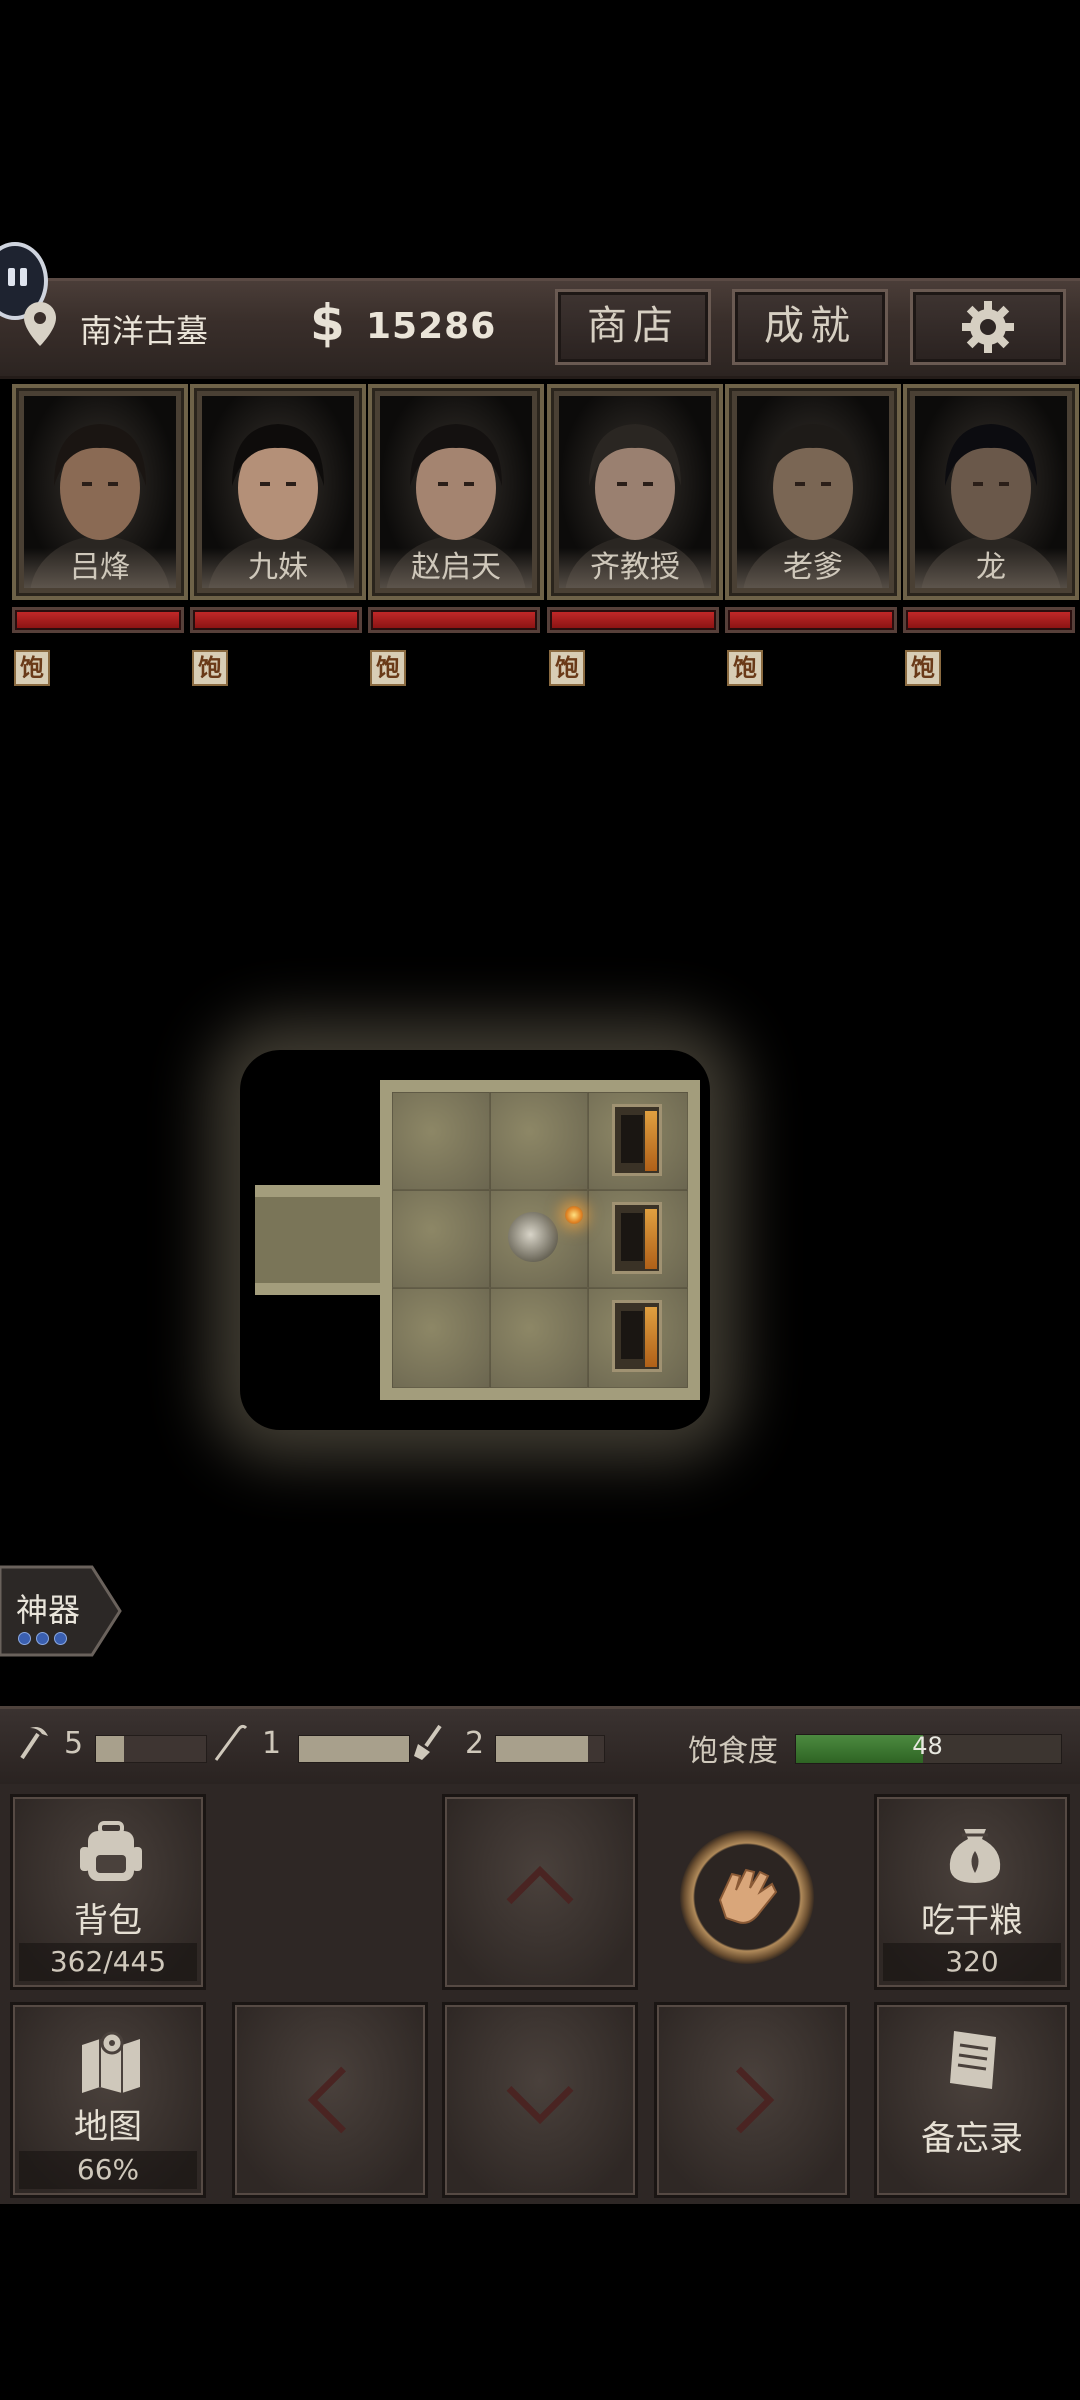  Describe the element at coordinates (540, 1885) in the screenshot. I see `chevron-up-icon` at that location.